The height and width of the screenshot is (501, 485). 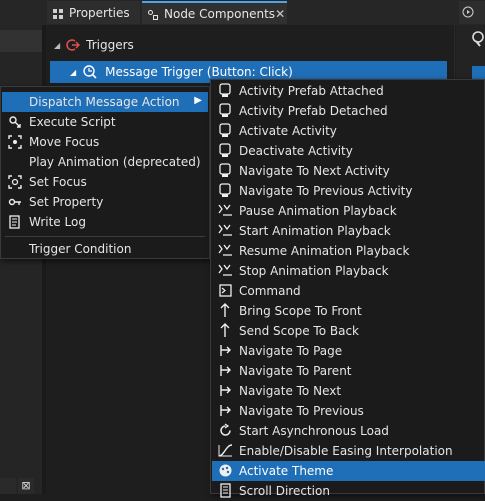 What do you see at coordinates (15, 122) in the screenshot?
I see `script-icon` at bounding box center [15, 122].